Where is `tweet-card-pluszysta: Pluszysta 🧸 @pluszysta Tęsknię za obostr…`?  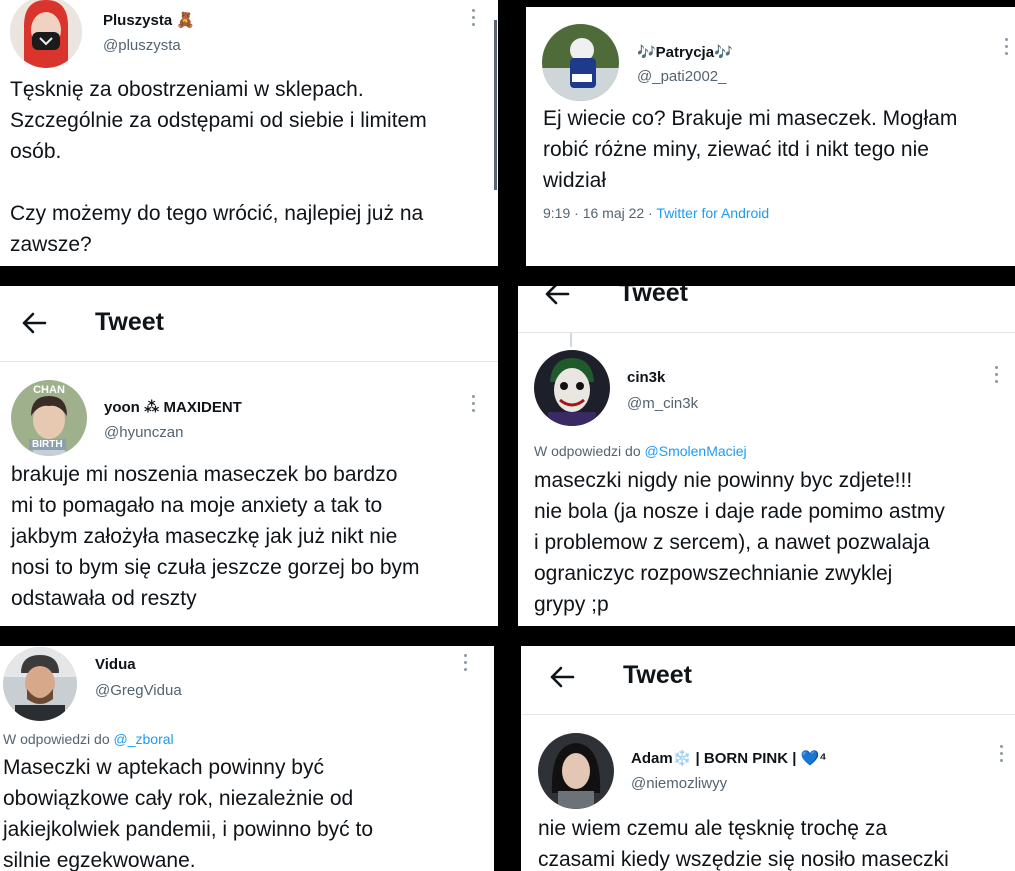 tweet-card-pluszysta: Pluszysta 🧸 @pluszysta Tęsknię za obostr… is located at coordinates (249, 133).